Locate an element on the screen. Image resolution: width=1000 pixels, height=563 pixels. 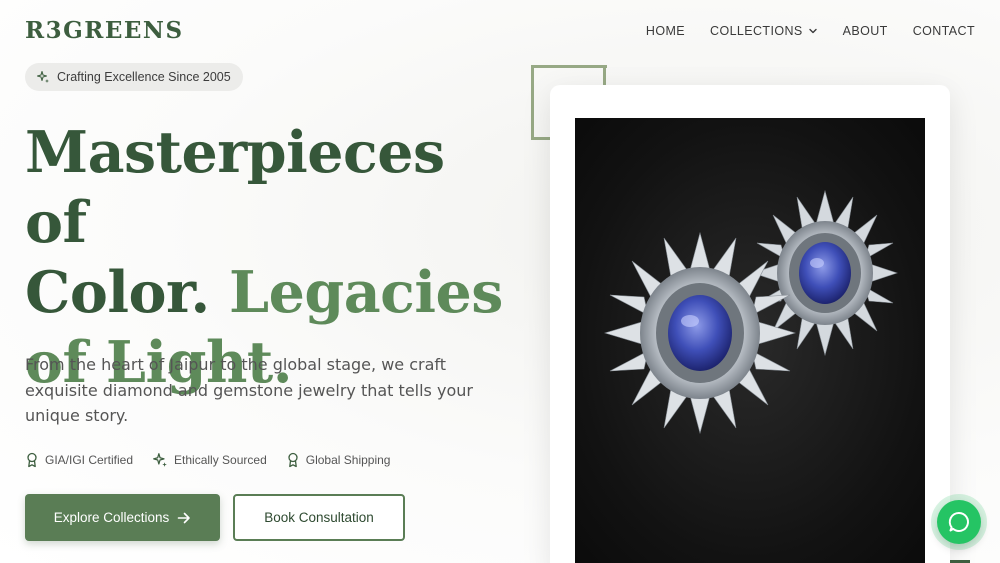
nav-item-home: HOME is located at coordinates (665, 31).